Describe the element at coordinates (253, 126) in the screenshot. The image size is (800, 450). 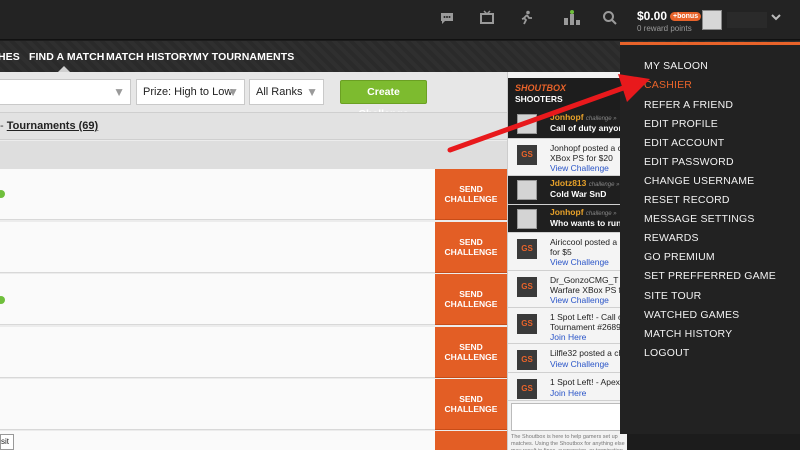
I see `tabs-line: - Tournaments (69)` at that location.